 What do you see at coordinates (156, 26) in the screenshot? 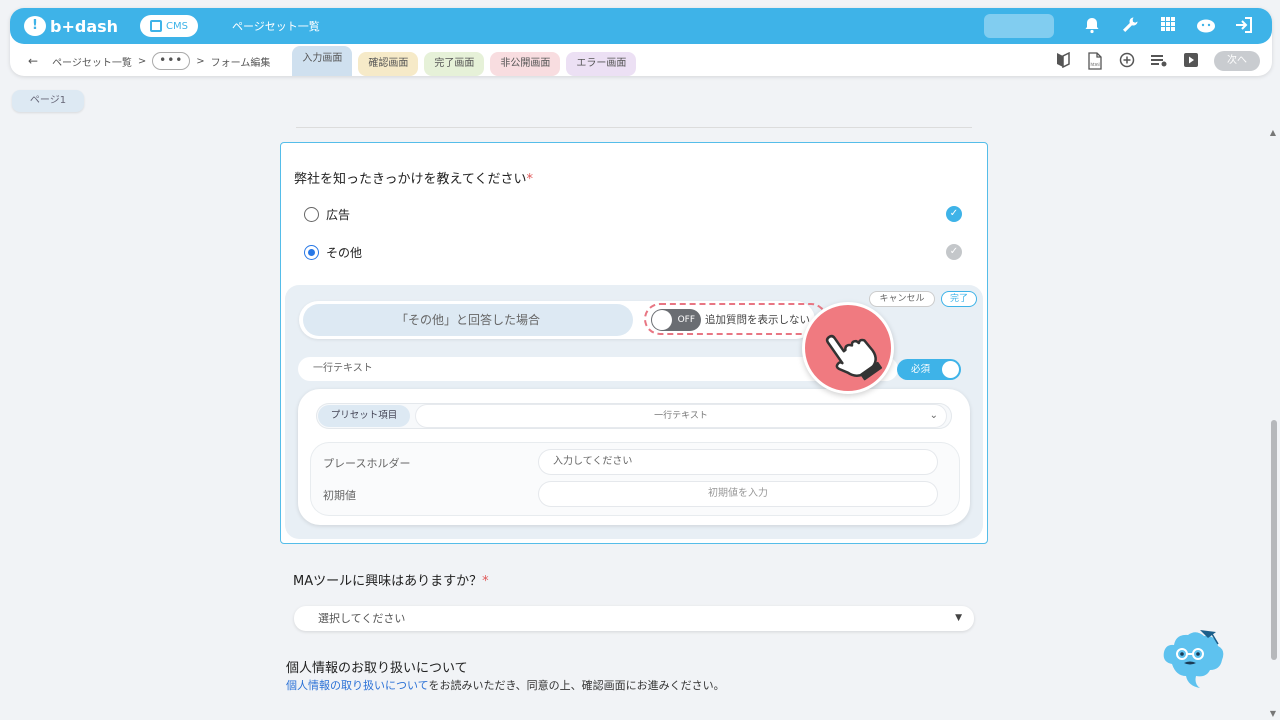
I see `edit-icon` at bounding box center [156, 26].